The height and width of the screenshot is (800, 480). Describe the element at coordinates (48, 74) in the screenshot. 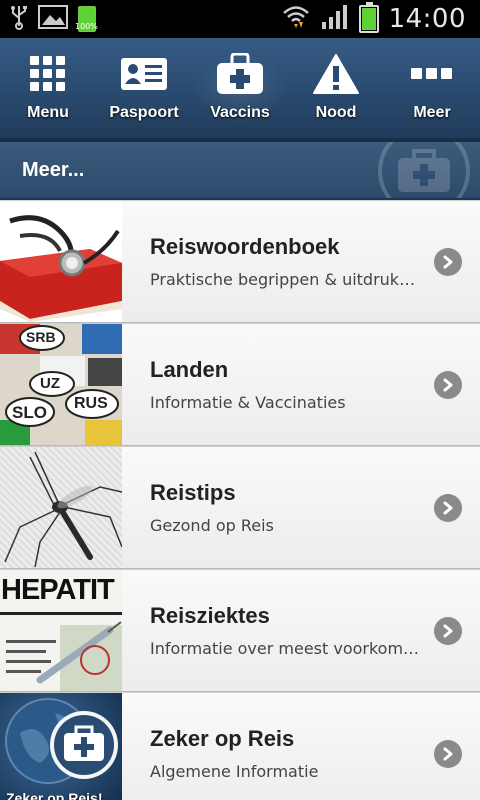

I see `grid-icon` at that location.